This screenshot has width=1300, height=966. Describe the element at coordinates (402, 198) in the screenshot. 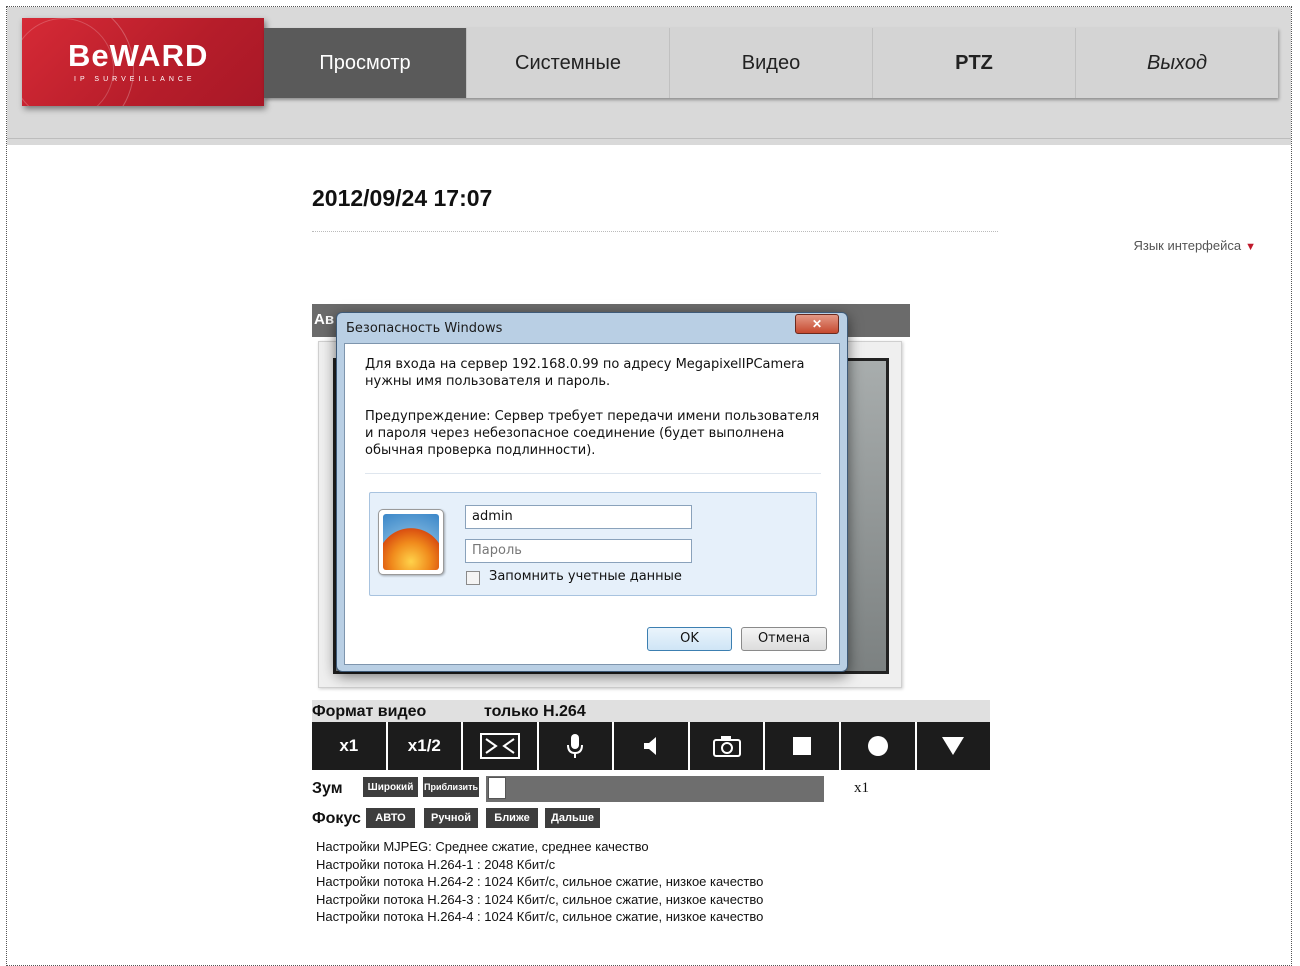

I see `camera-datetime: 2012/09/24 17:07` at that location.